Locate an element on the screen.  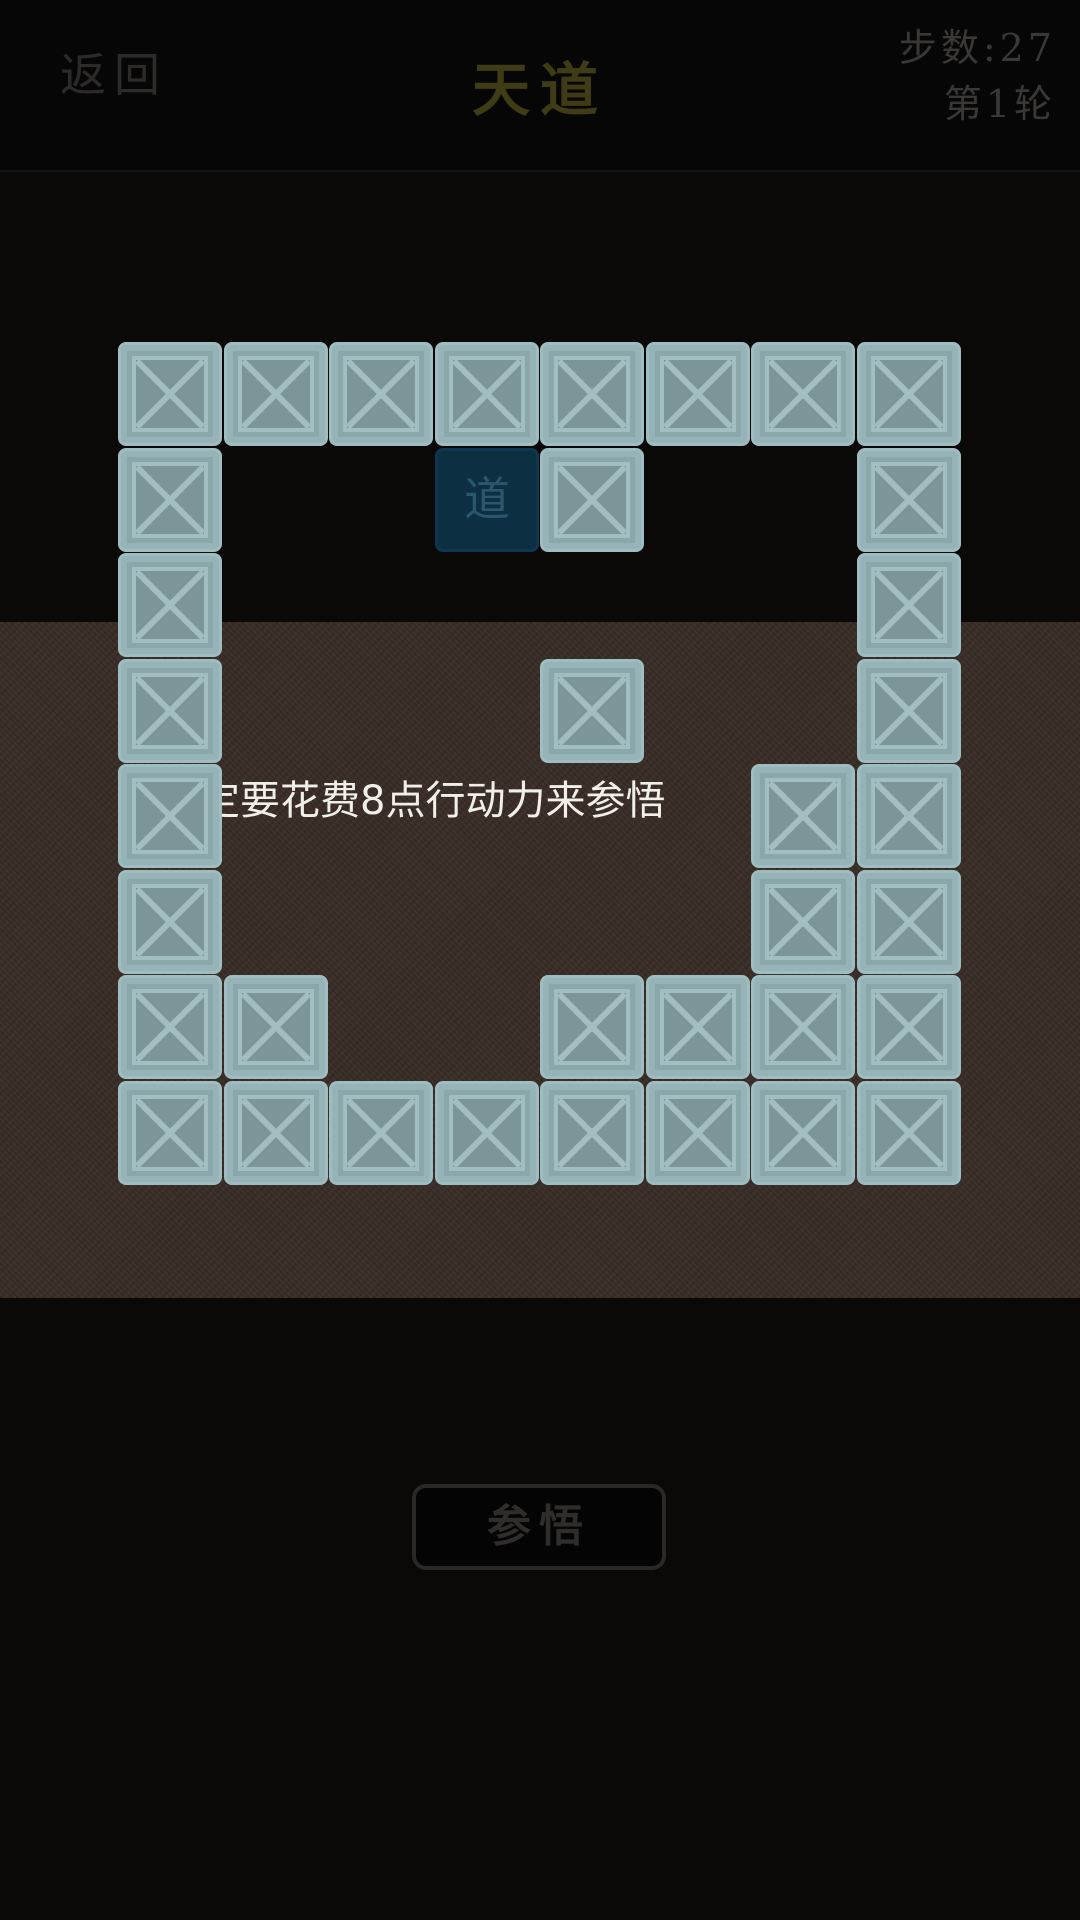
game-title: 天道 is located at coordinates (539, 90).